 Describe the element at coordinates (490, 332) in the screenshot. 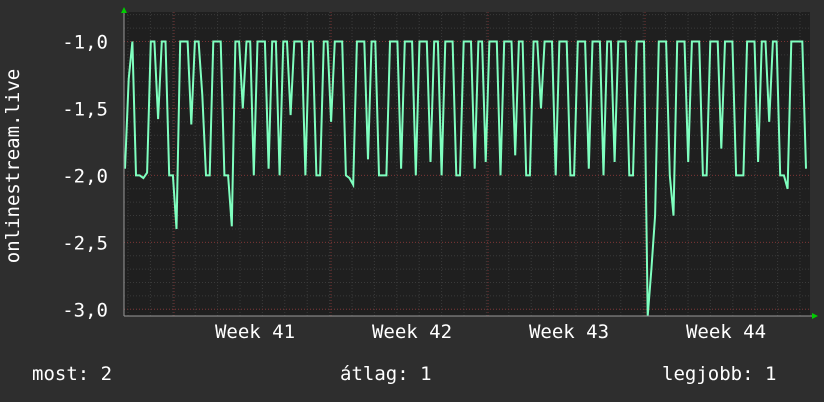

I see `x-tick-labels: Week 41 Week 42 Week 43 Week 44` at that location.